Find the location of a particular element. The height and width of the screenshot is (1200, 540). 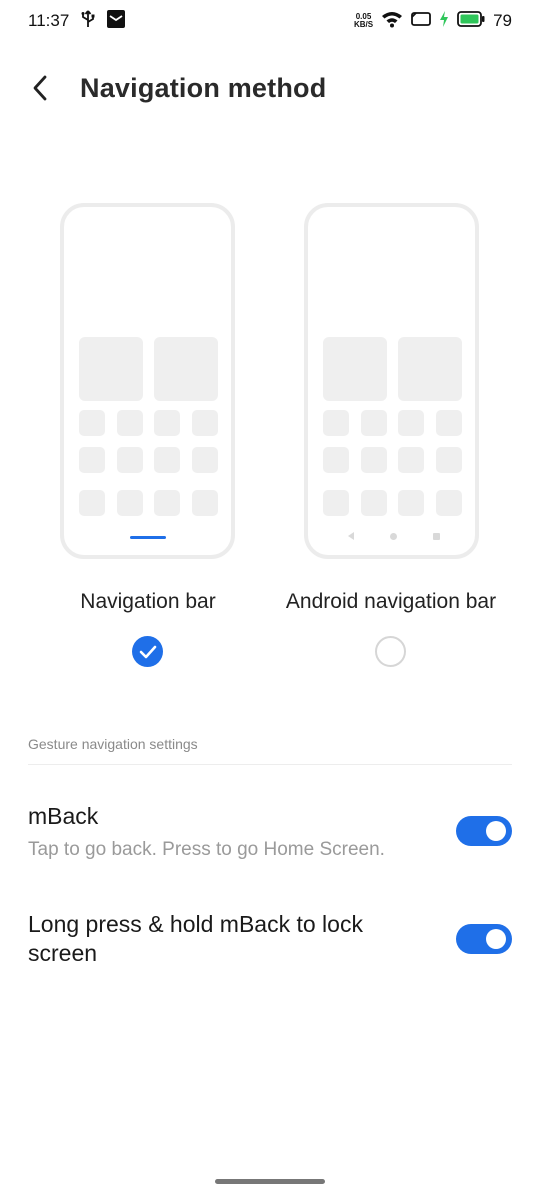

back-button is located at coordinates (40, 88).